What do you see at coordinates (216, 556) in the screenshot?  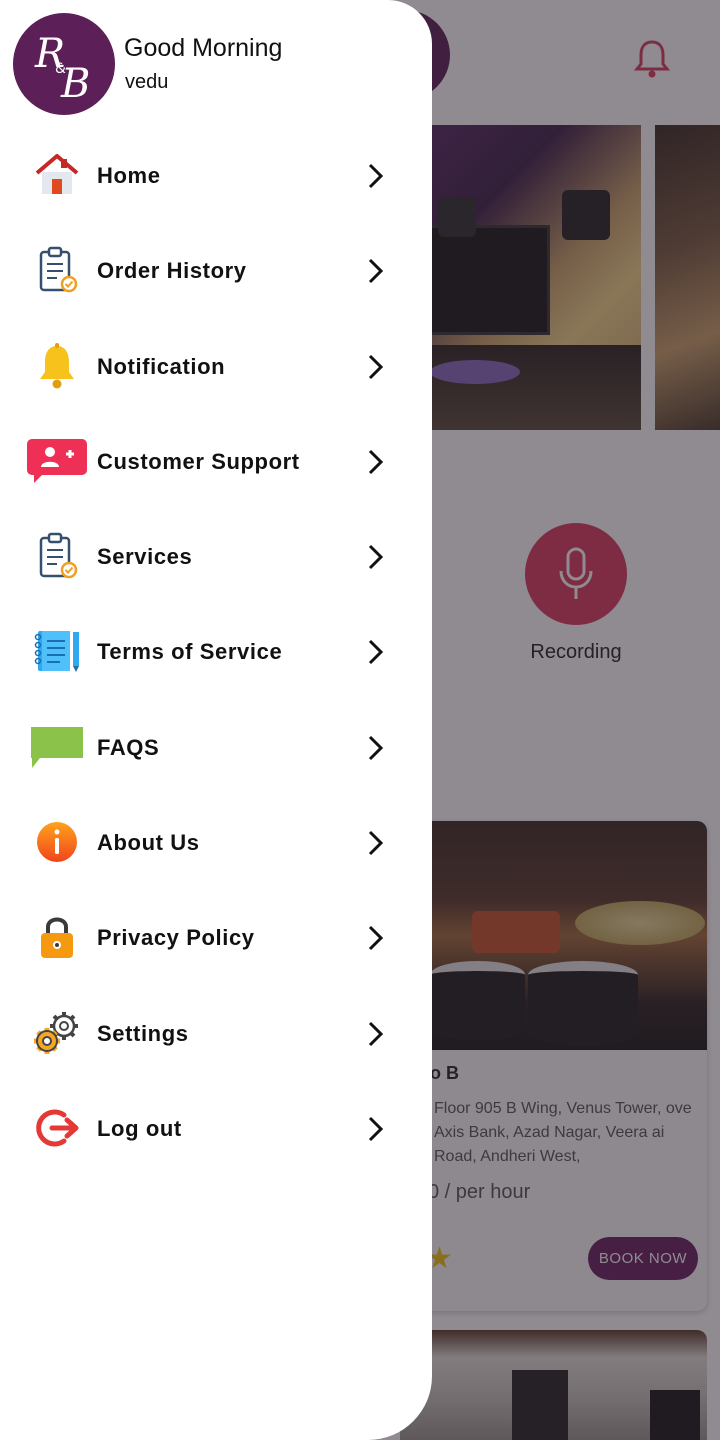 I see `menu-item-services: Services` at bounding box center [216, 556].